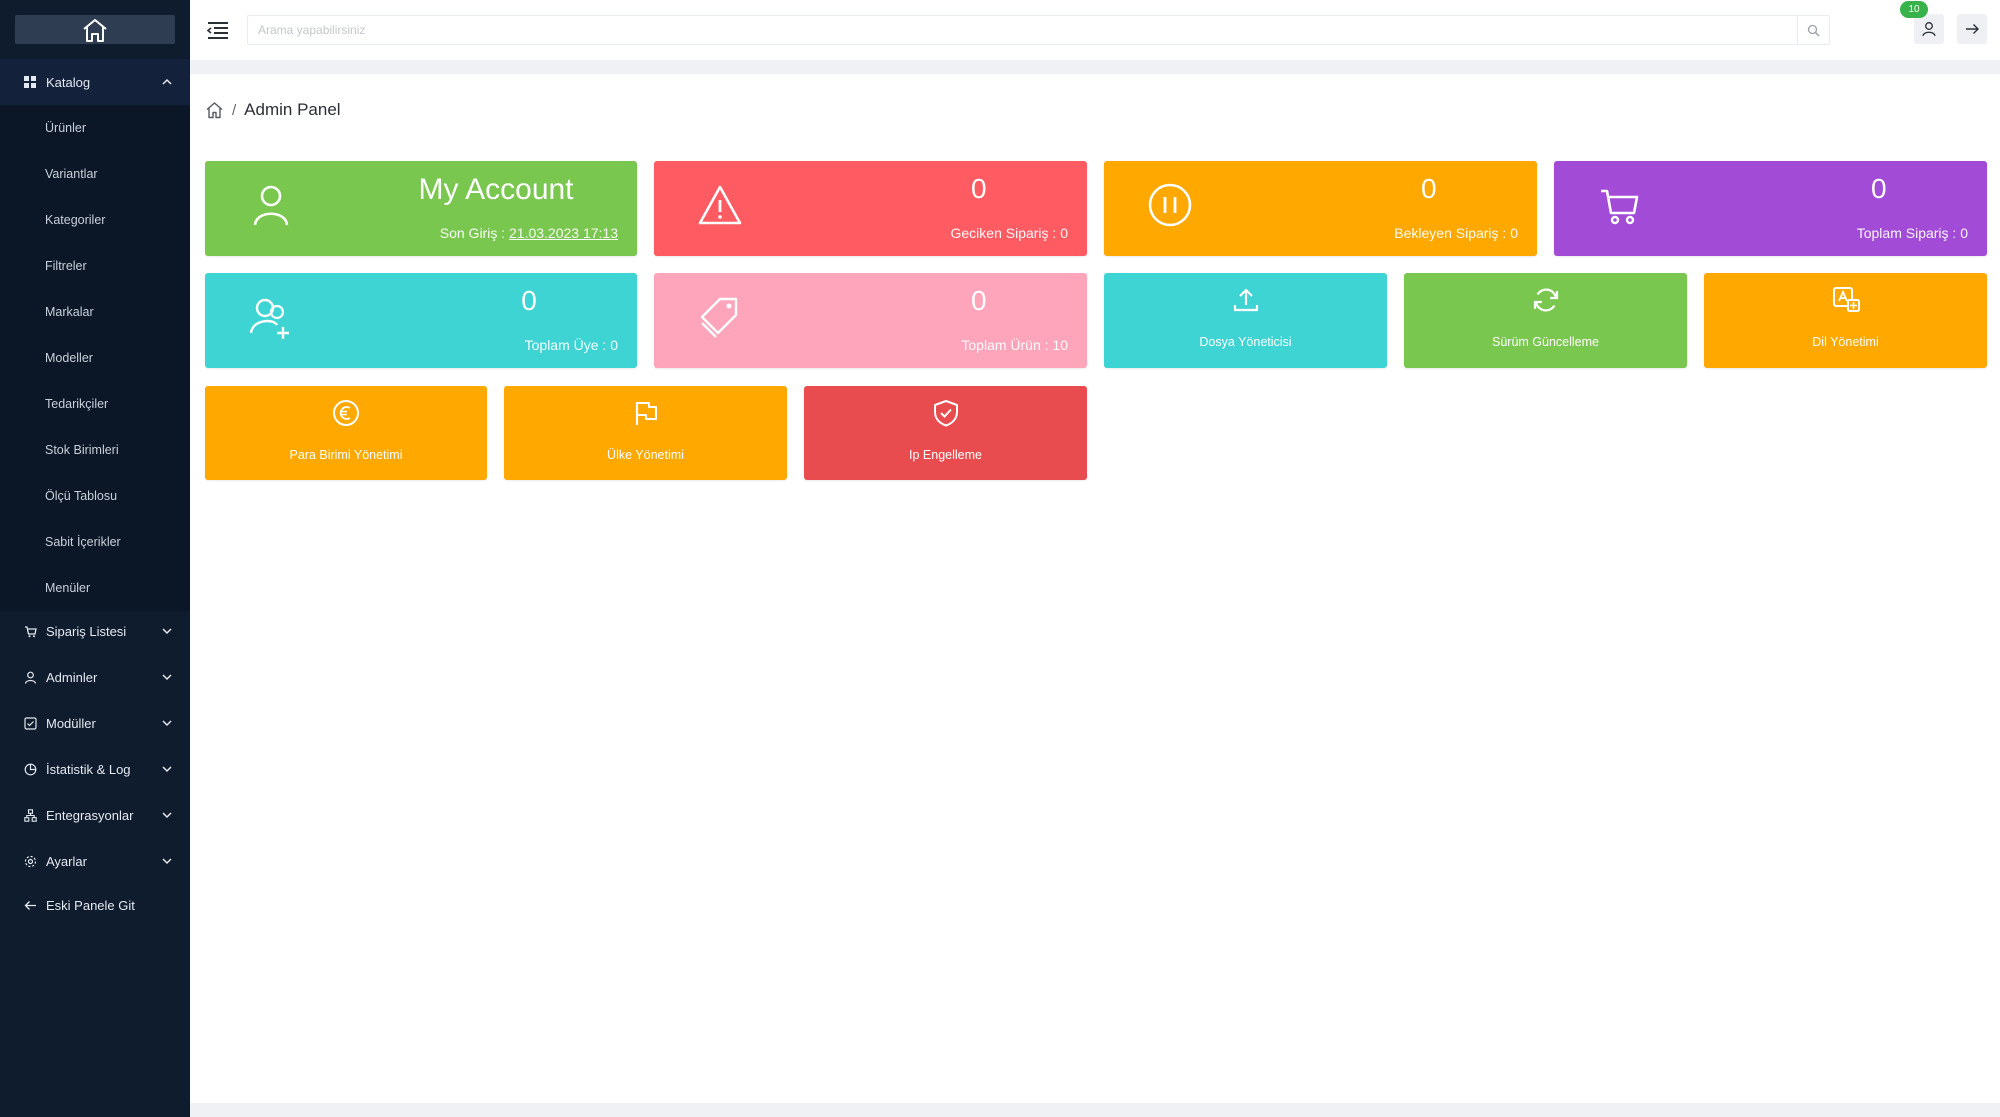  What do you see at coordinates (88, 769) in the screenshot?
I see `sidebar-section-label: İstatistik & Log` at bounding box center [88, 769].